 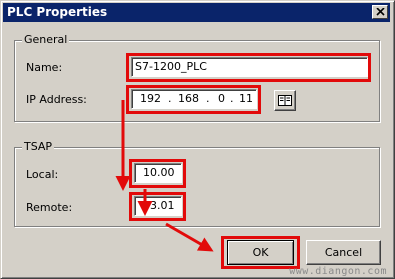 What do you see at coordinates (164, 176) in the screenshot?
I see `annotation-arrows` at bounding box center [164, 176].